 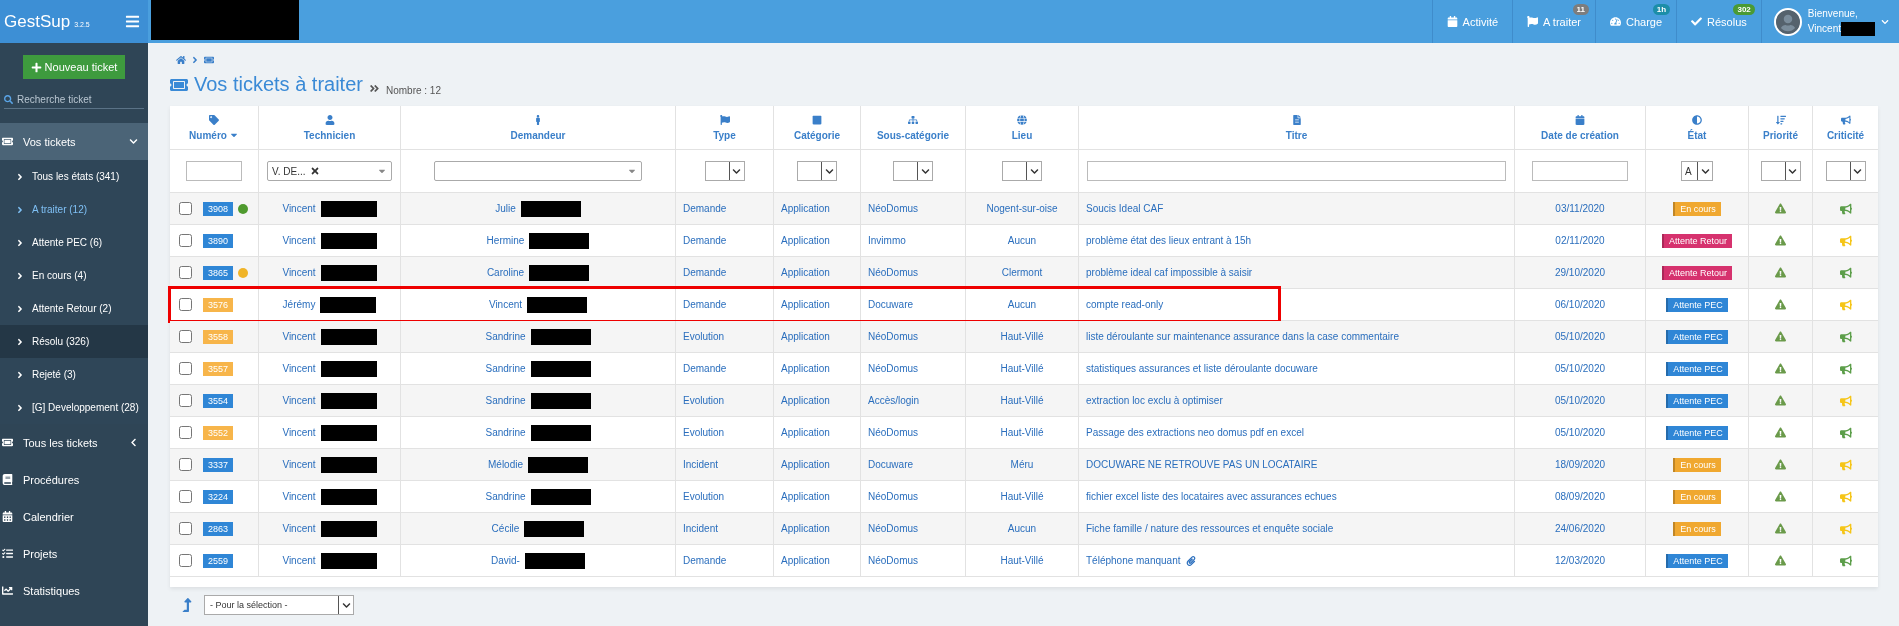 What do you see at coordinates (218, 400) in the screenshot?
I see `ticket-number: 3554` at bounding box center [218, 400].